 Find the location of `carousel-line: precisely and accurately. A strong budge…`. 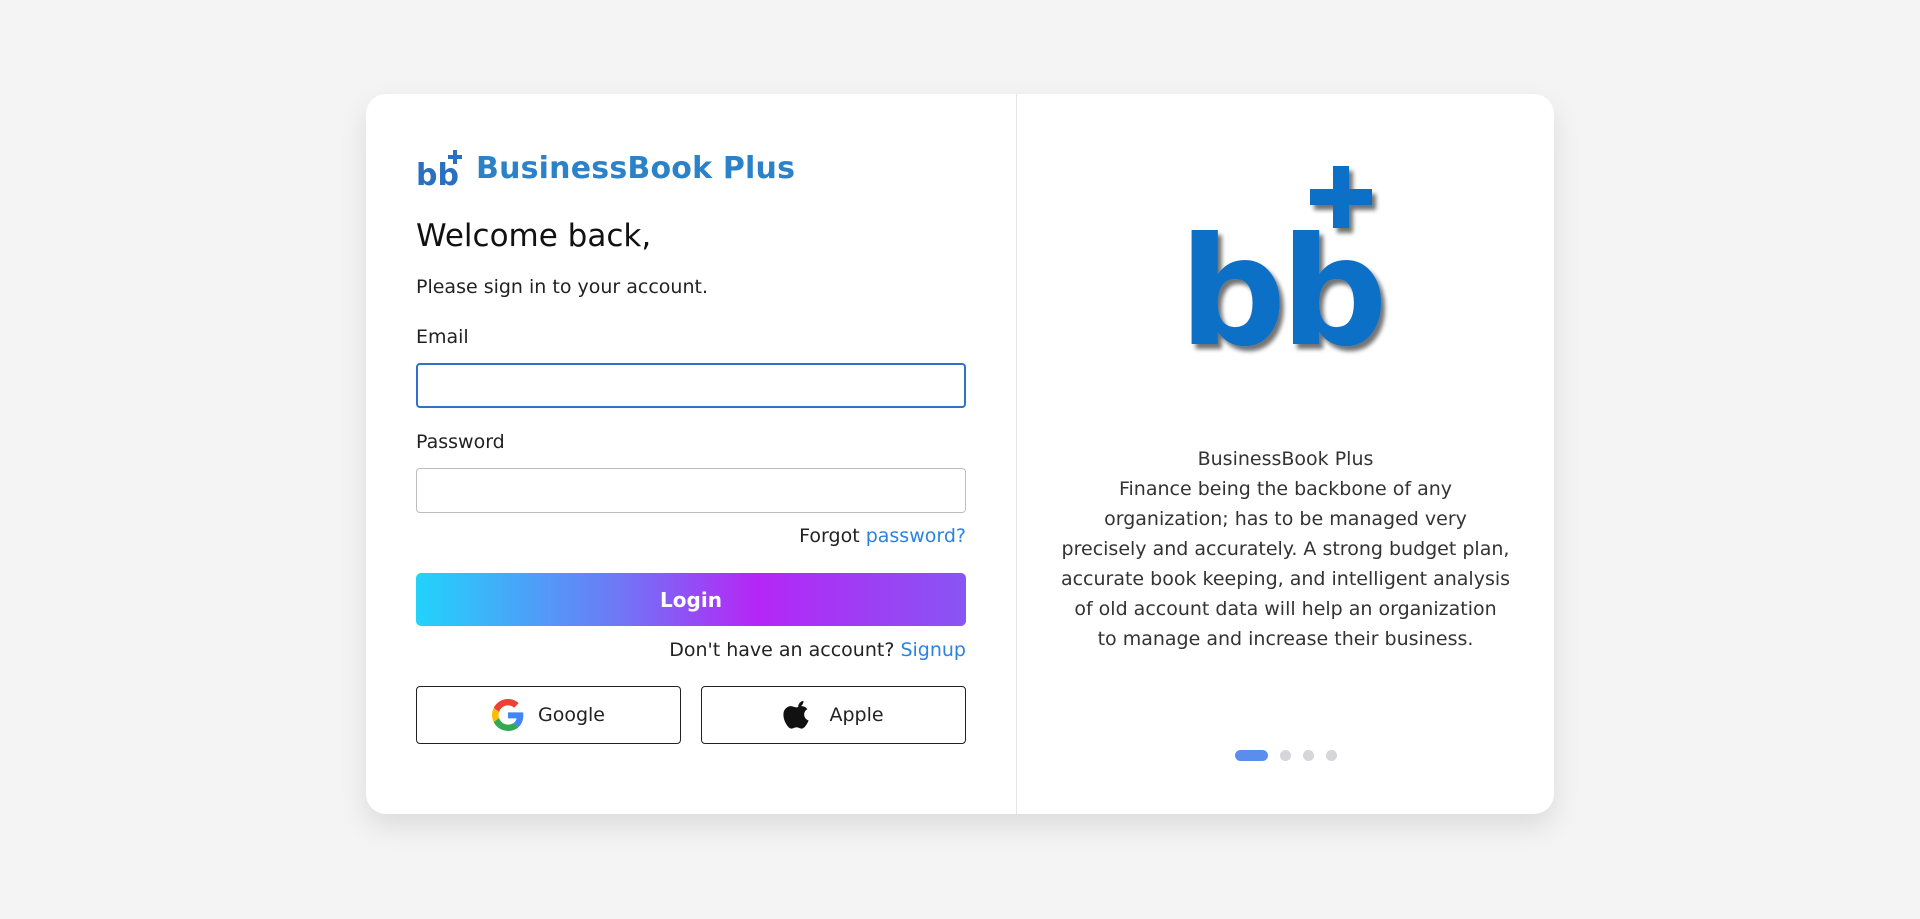

carousel-line: precisely and accurately. A strong budge… is located at coordinates (1285, 549).